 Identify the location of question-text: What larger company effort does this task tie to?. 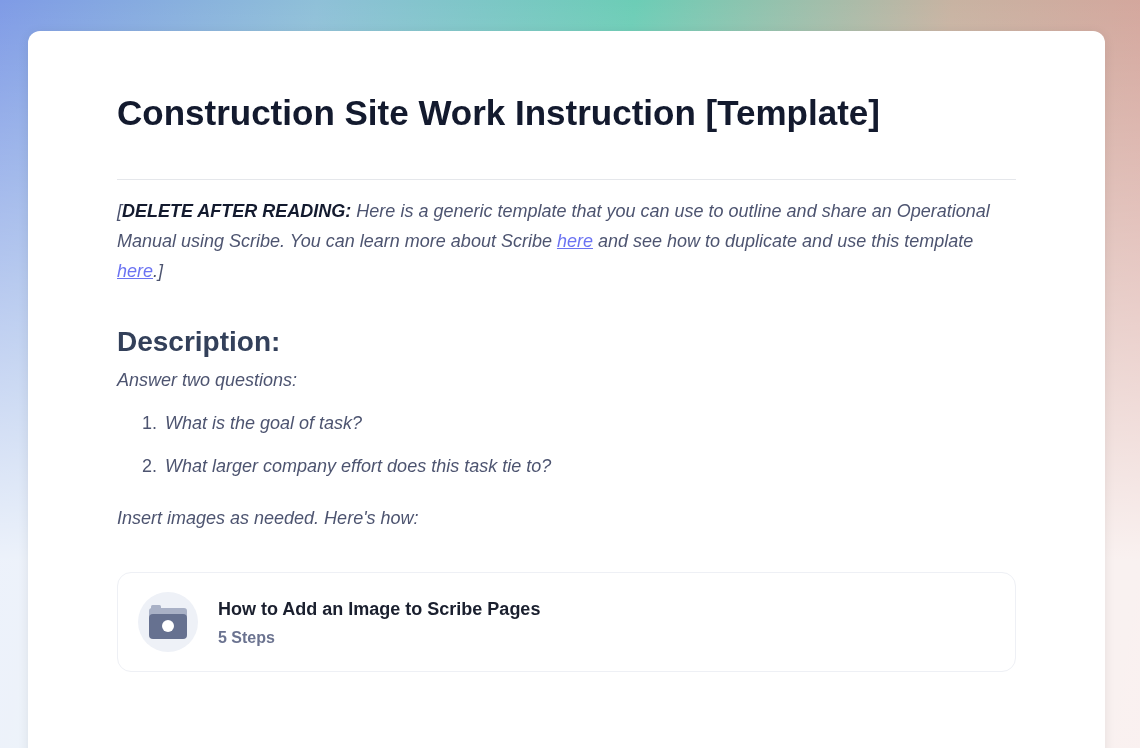
(358, 466).